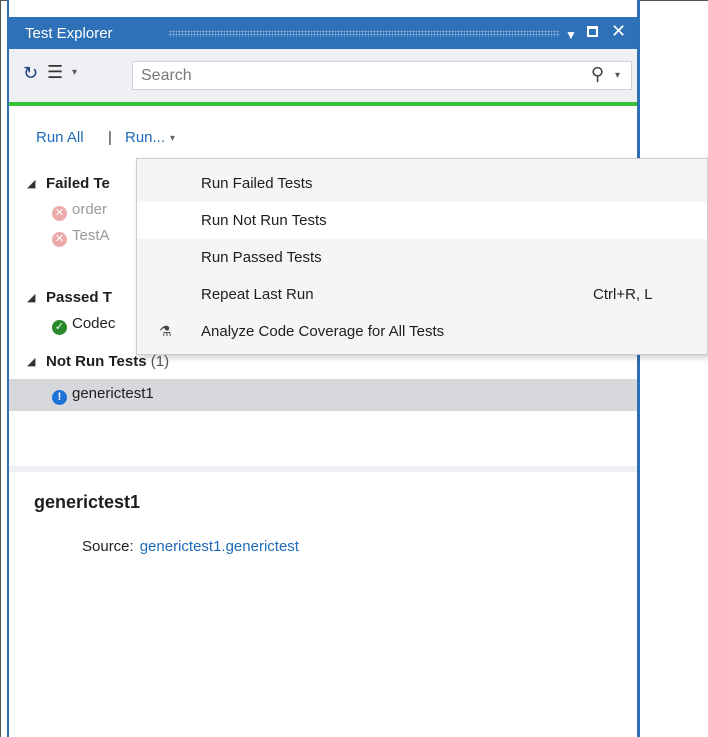 Image resolution: width=708 pixels, height=737 pixels. What do you see at coordinates (422, 183) in the screenshot?
I see `menu-item-run-failed: Run Failed Tests` at bounding box center [422, 183].